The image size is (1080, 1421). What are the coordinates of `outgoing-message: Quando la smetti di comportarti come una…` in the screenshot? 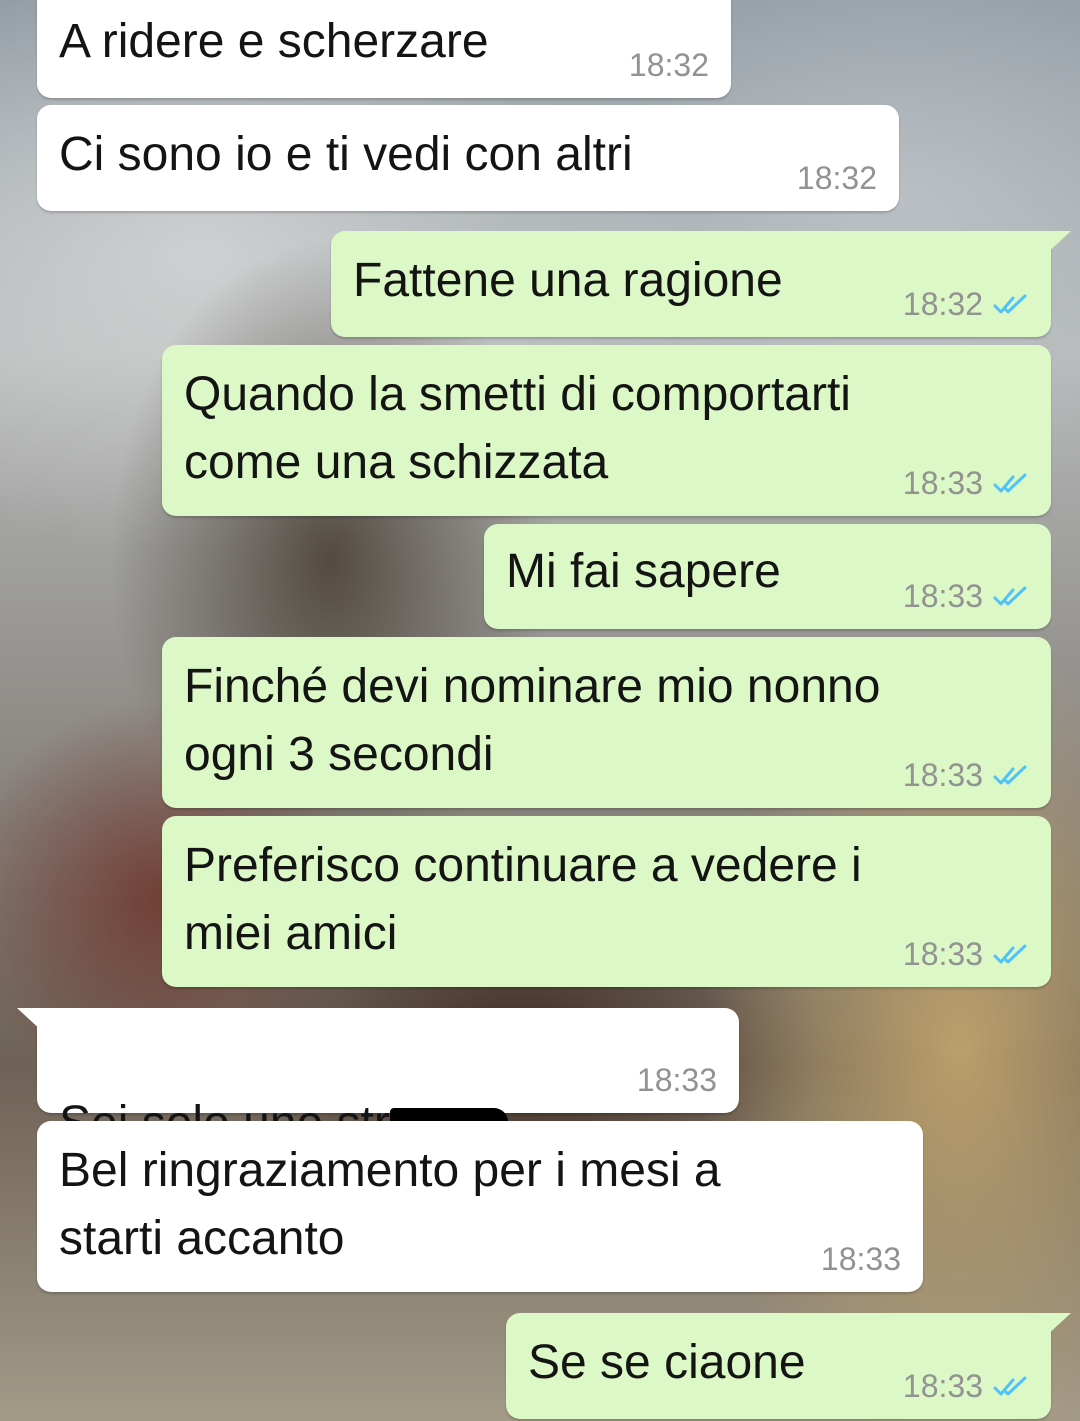 It's located at (606, 430).